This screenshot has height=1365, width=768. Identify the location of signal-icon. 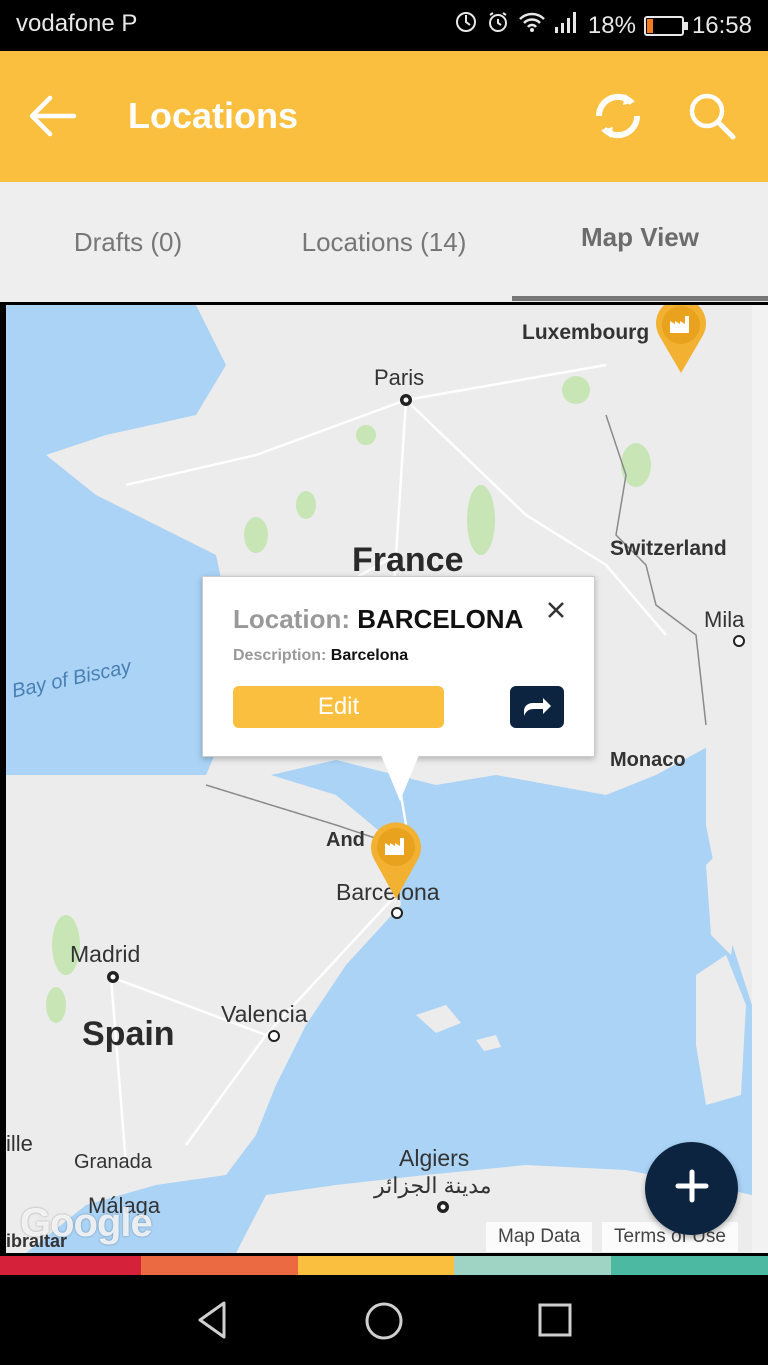
(567, 25).